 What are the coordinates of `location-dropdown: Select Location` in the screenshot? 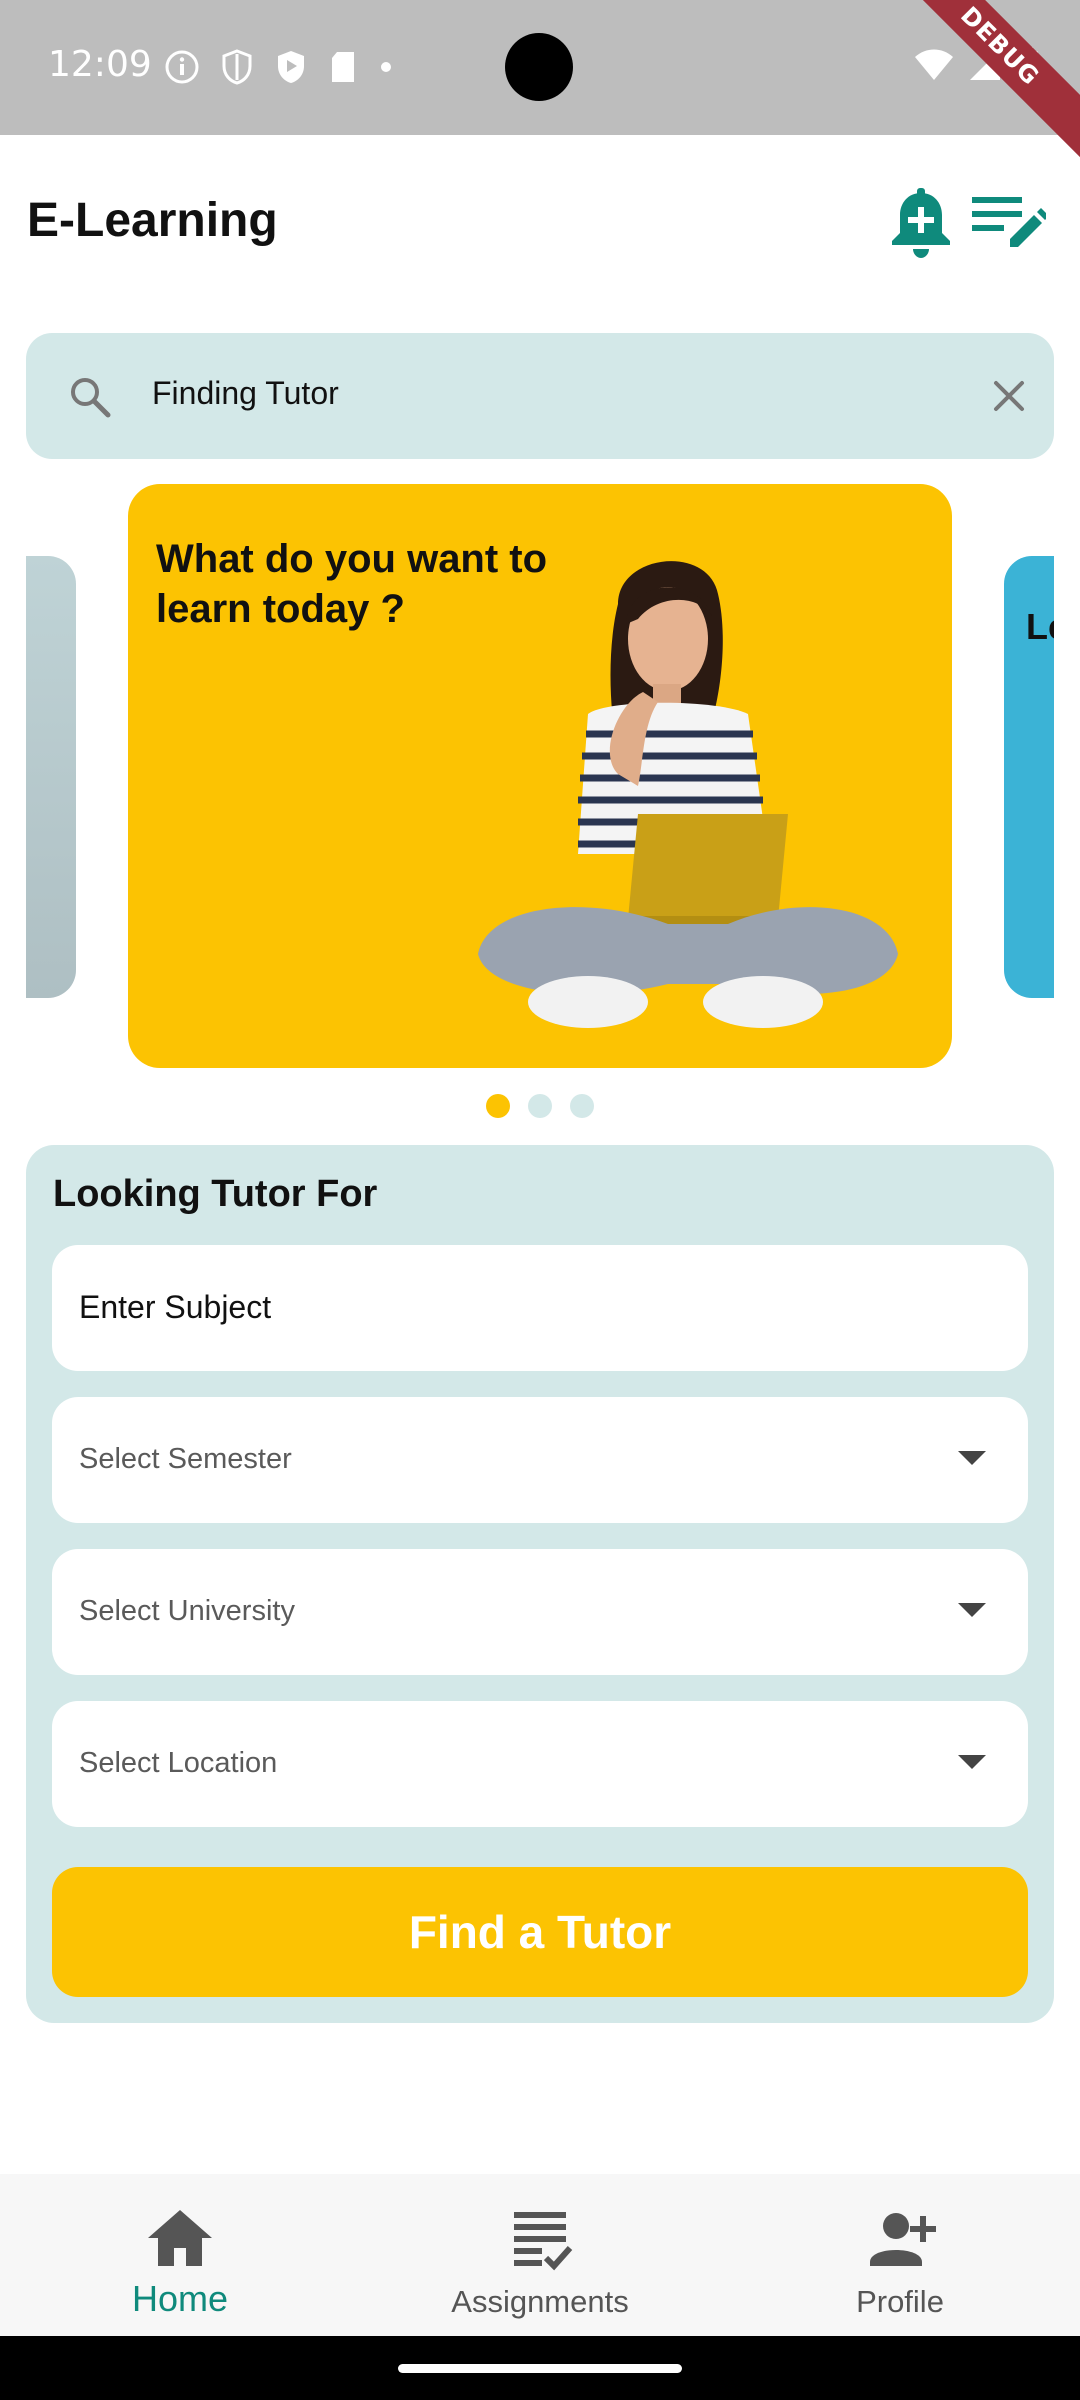 It's located at (540, 1764).